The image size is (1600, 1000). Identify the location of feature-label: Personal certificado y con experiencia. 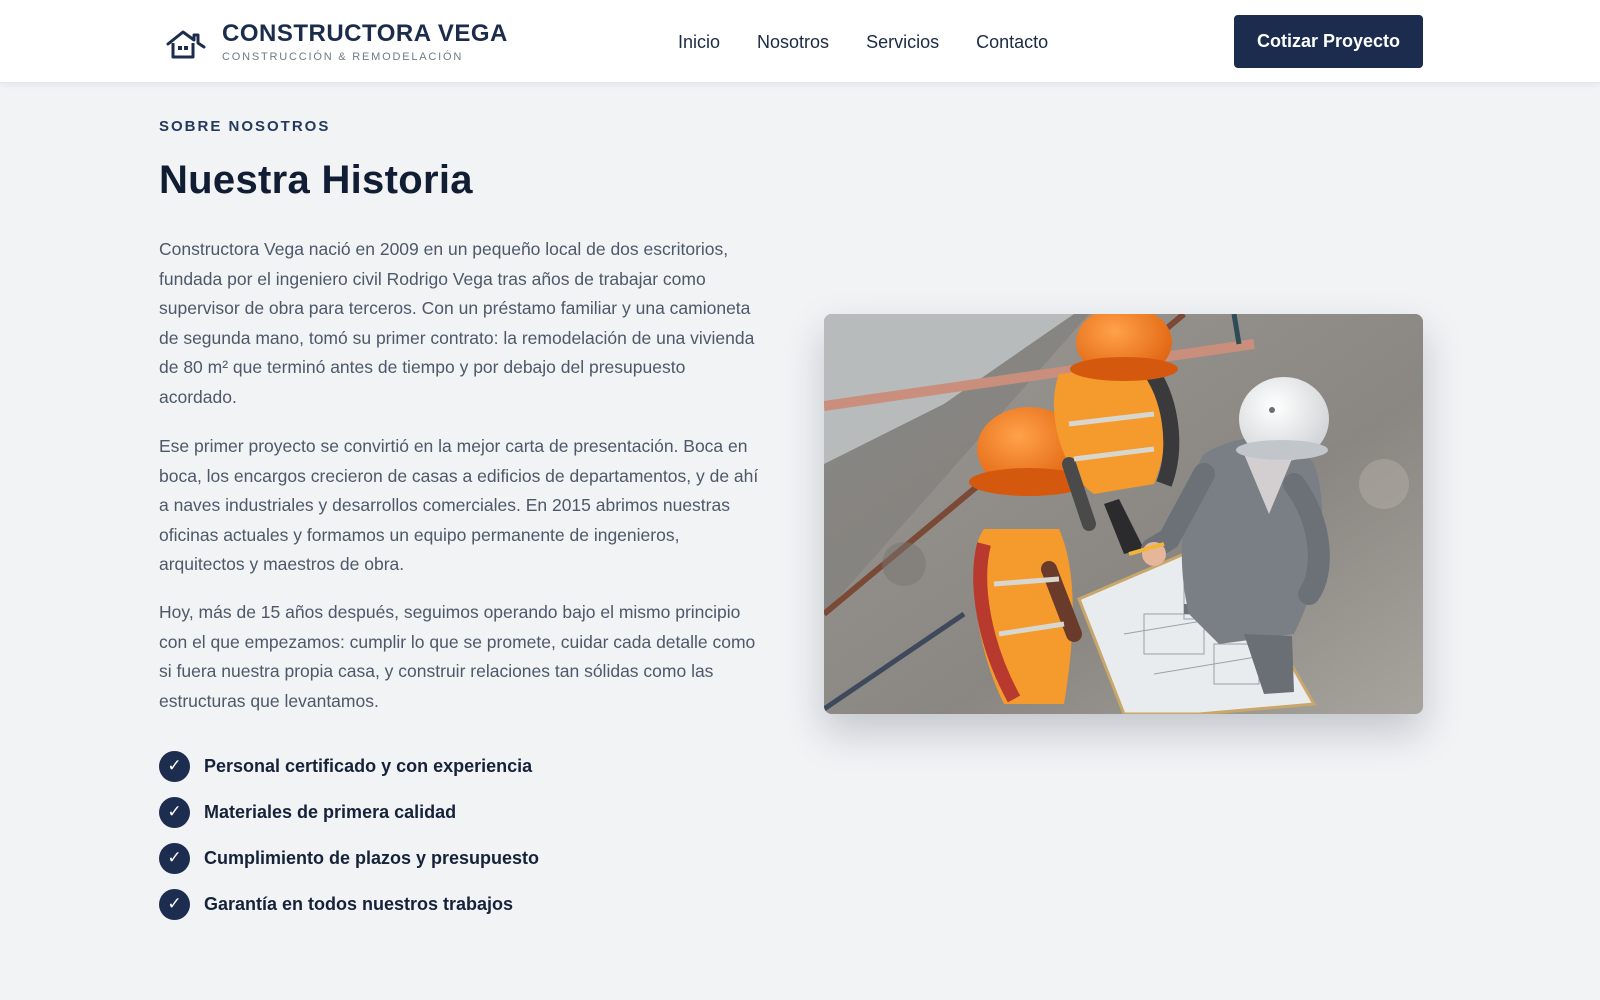
(368, 765).